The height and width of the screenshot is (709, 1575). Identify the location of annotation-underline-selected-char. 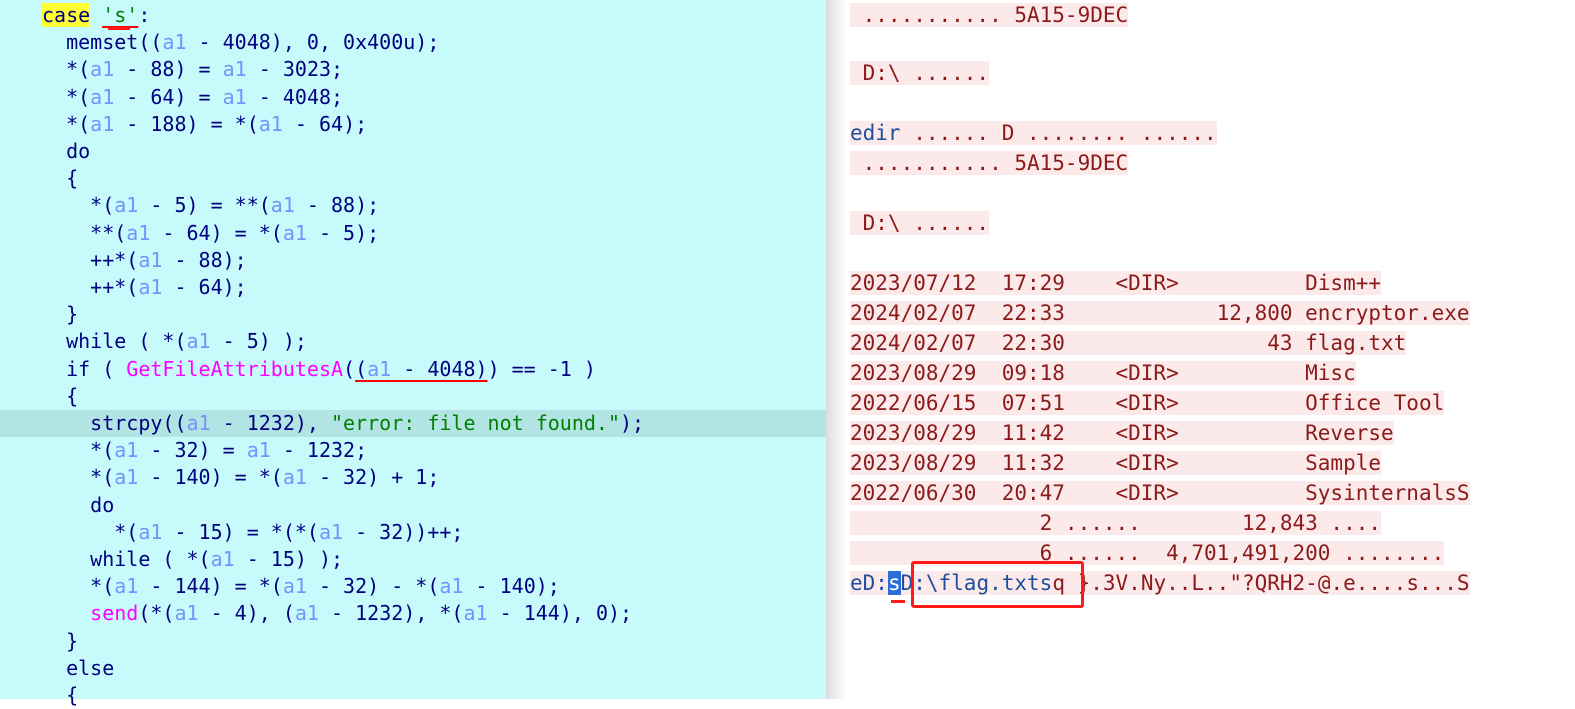
(898, 601).